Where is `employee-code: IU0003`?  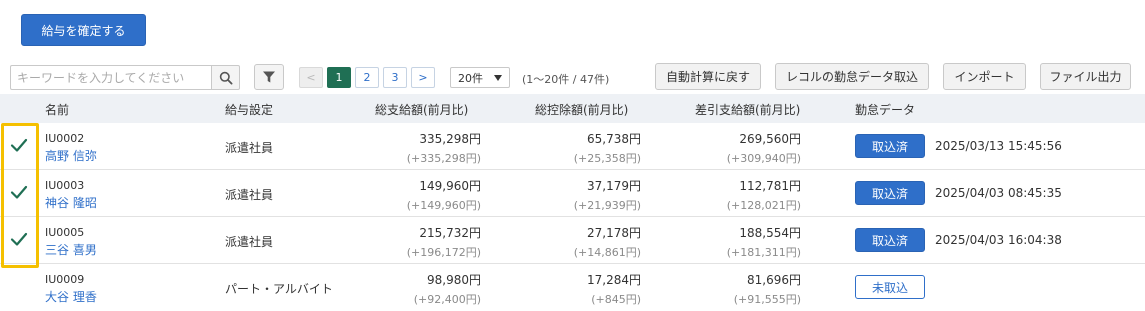
employee-code: IU0003 is located at coordinates (65, 185).